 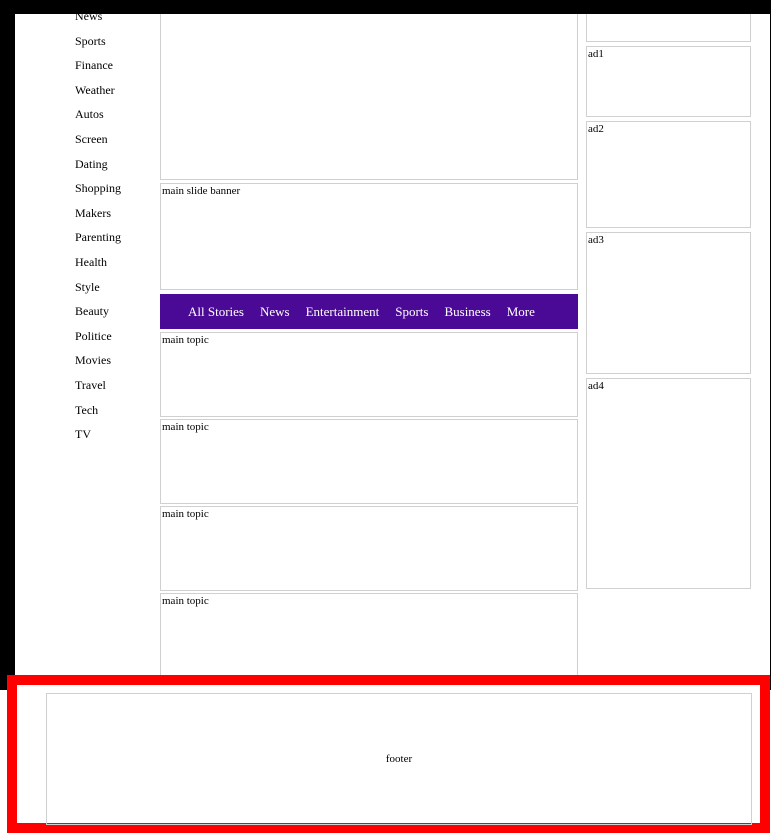 I want to click on tab-business: Business, so click(x=467, y=312).